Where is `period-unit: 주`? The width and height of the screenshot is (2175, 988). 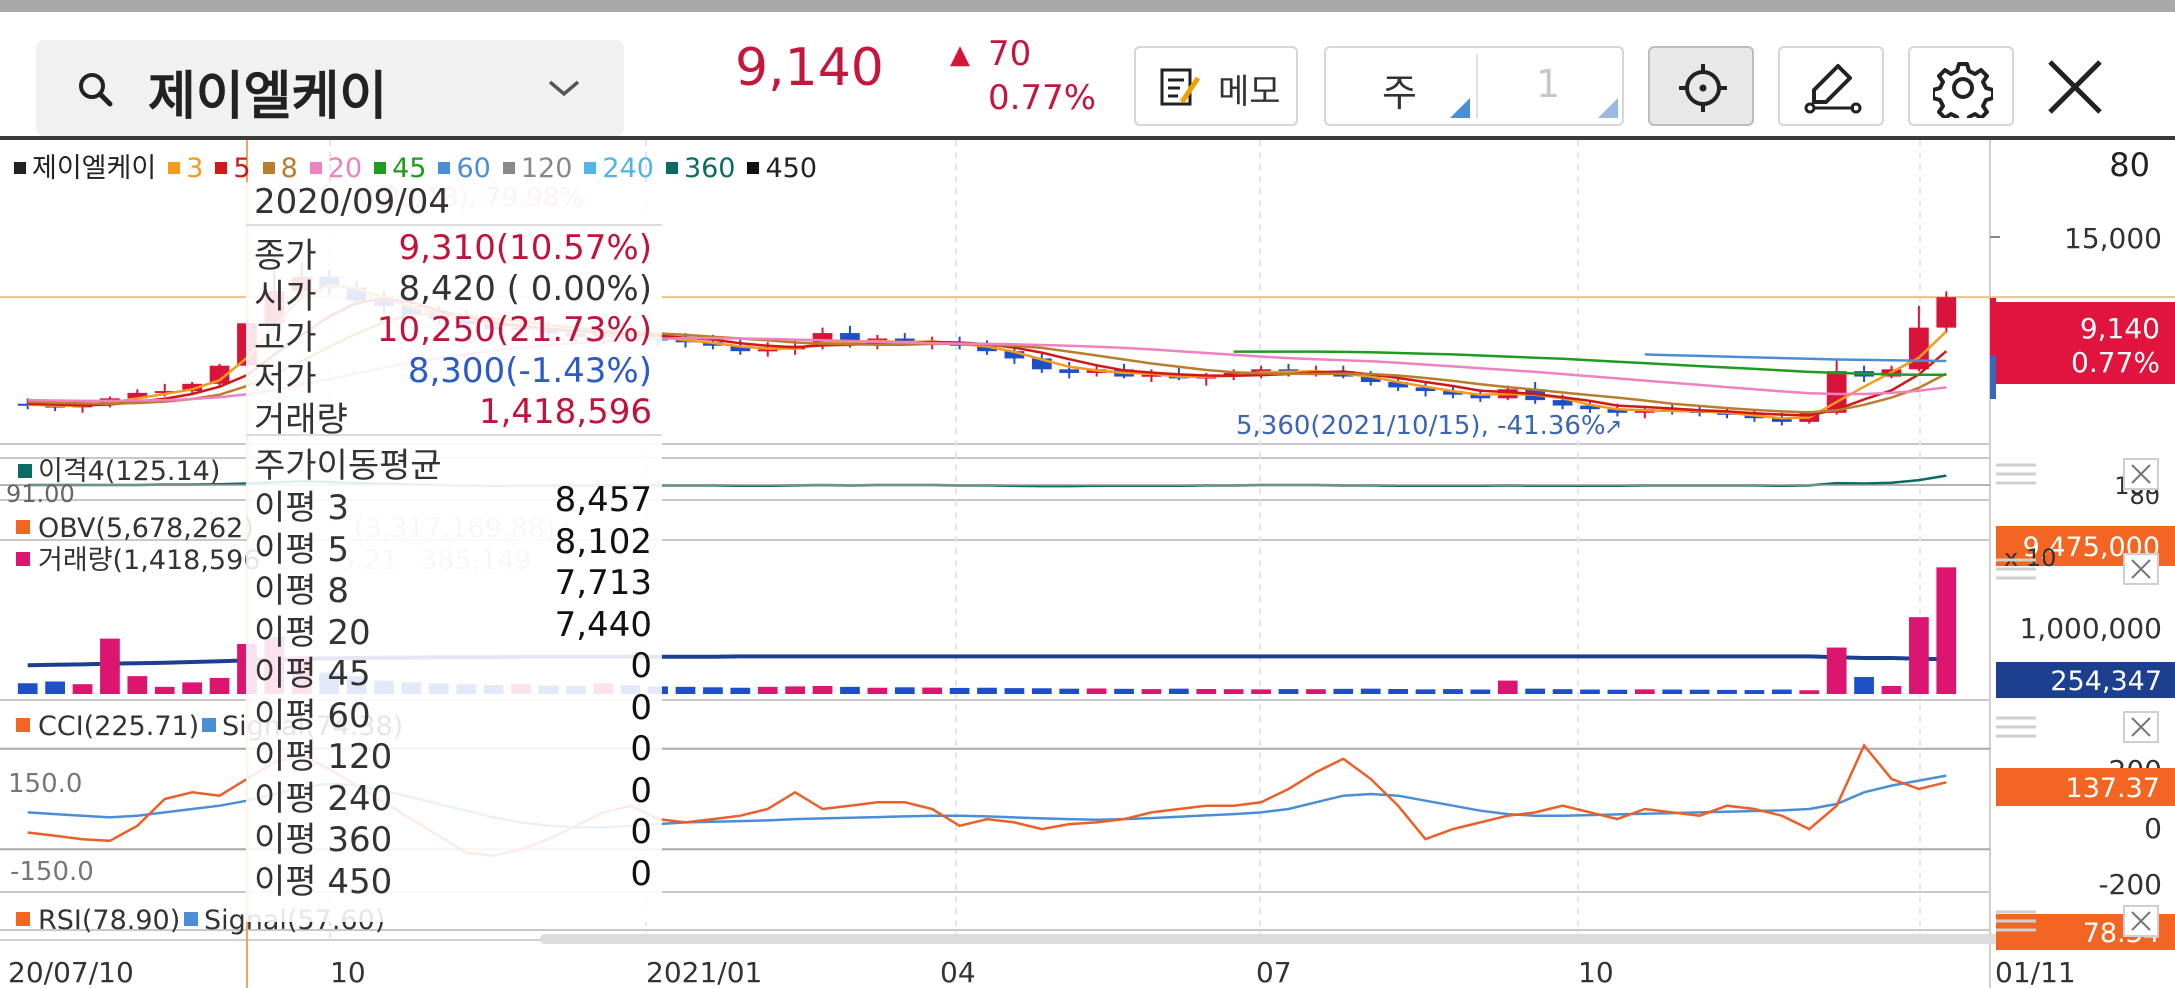
period-unit: 주 is located at coordinates (1399, 93).